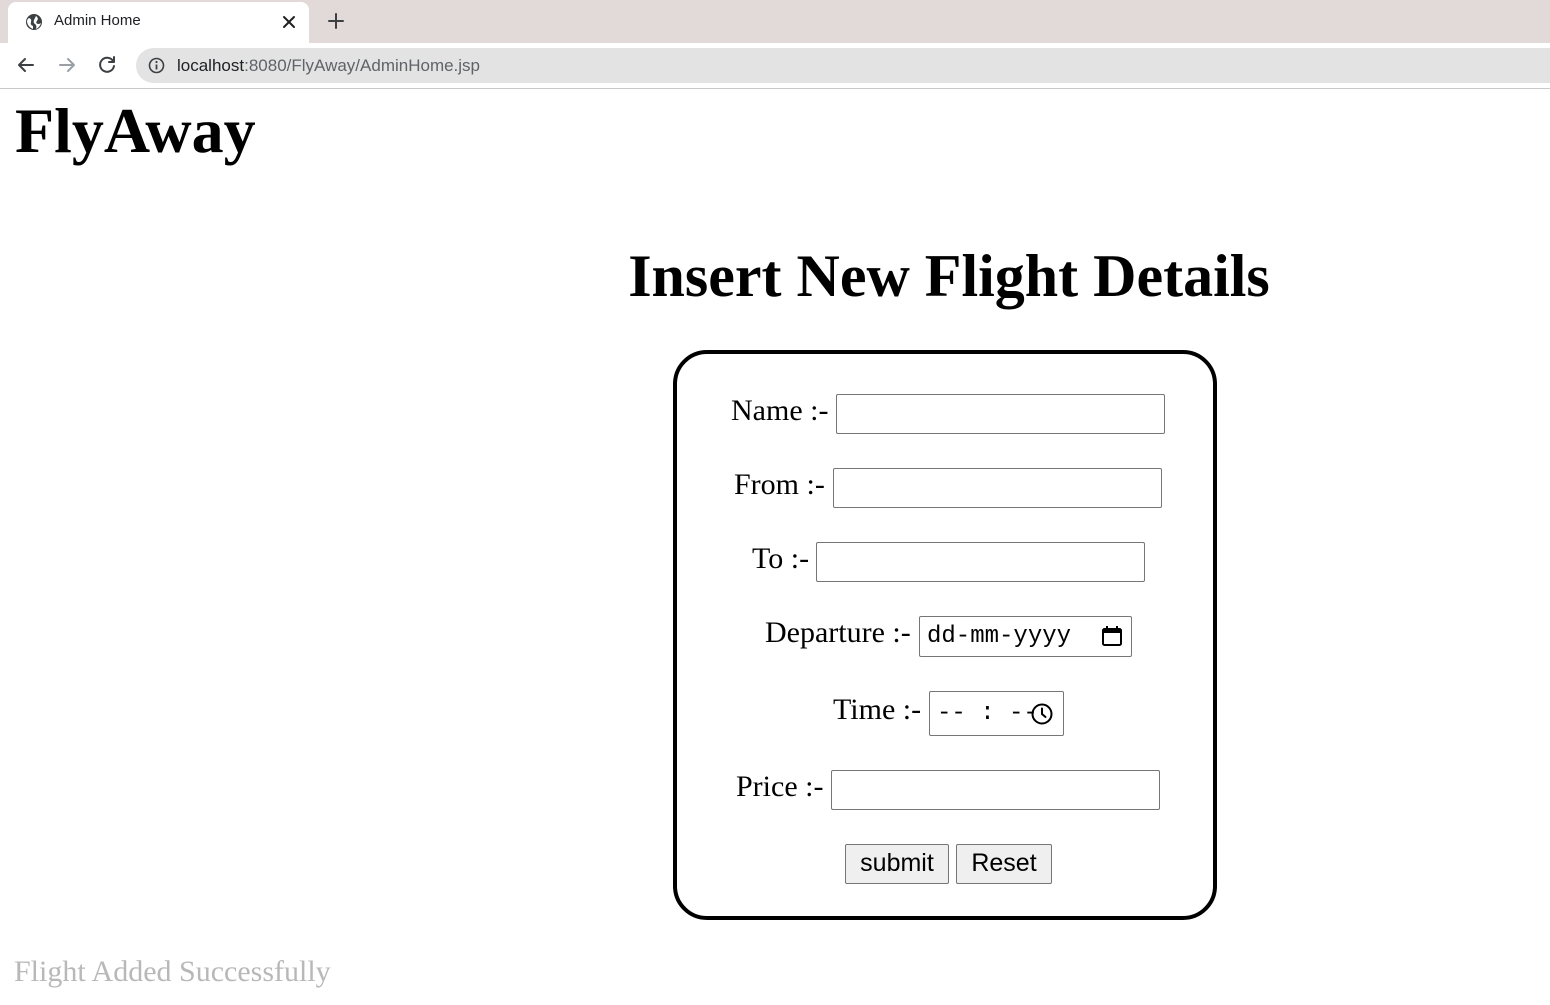  I want to click on name-input, so click(1000, 414).